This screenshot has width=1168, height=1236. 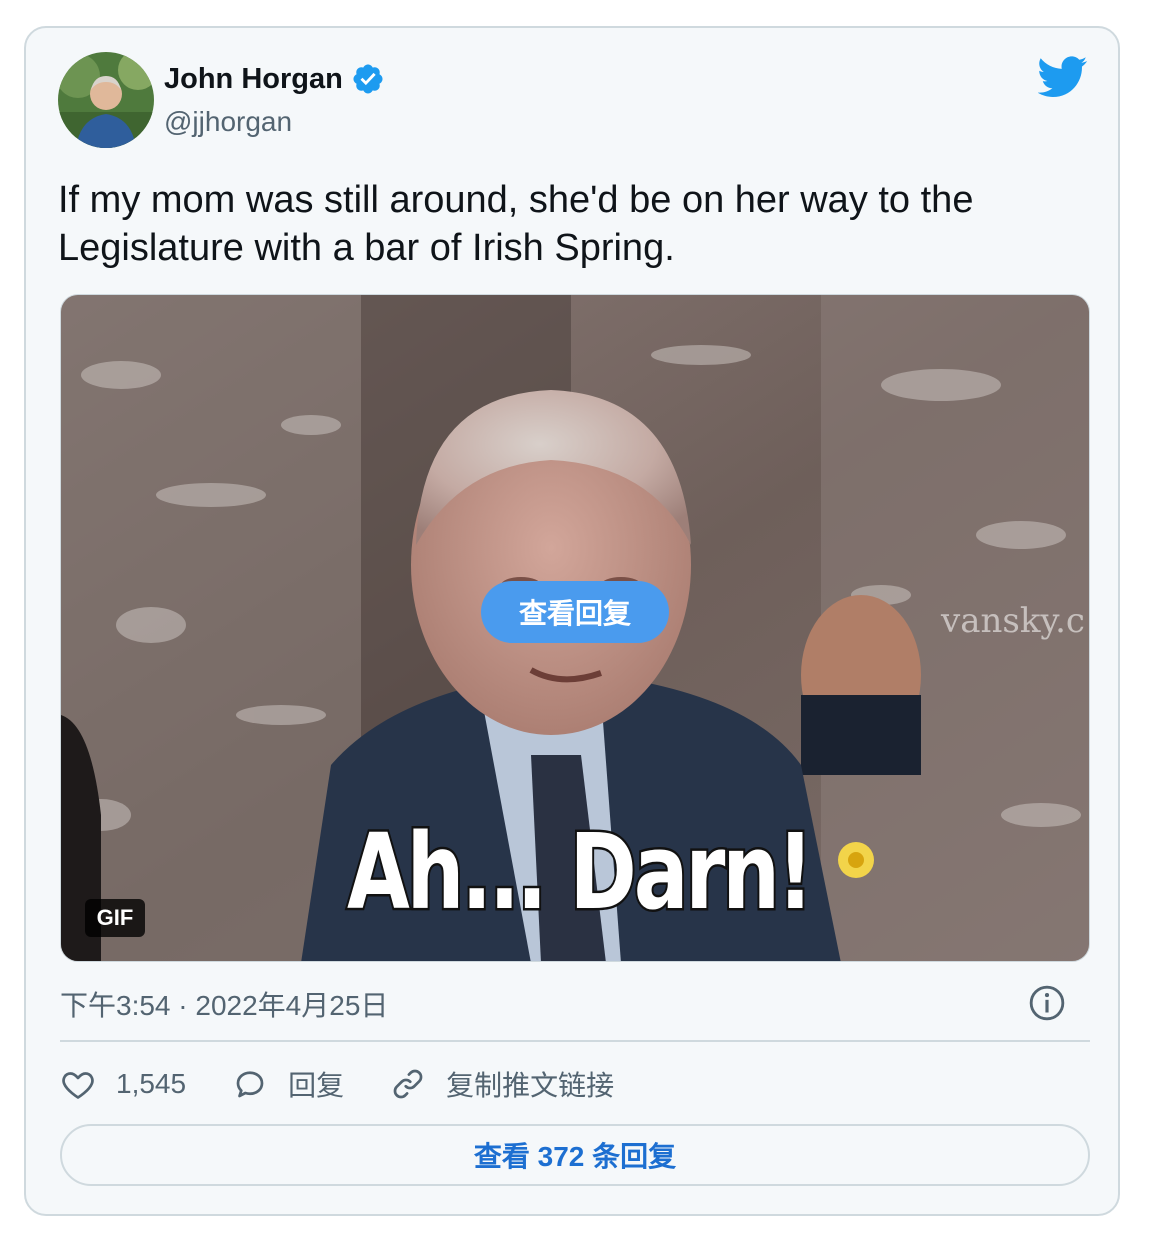 I want to click on author-handle: @jjhorgan, so click(x=228, y=122).